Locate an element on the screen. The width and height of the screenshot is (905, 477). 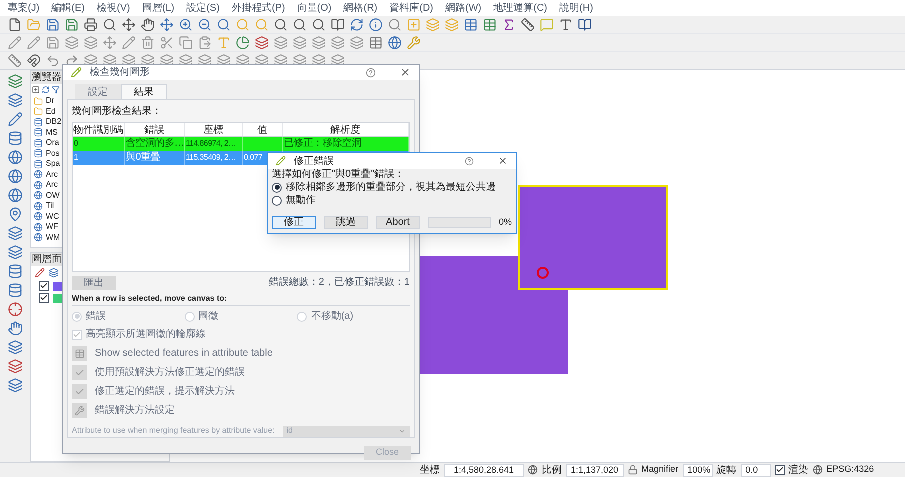
browser-item: Ed is located at coordinates (51, 111).